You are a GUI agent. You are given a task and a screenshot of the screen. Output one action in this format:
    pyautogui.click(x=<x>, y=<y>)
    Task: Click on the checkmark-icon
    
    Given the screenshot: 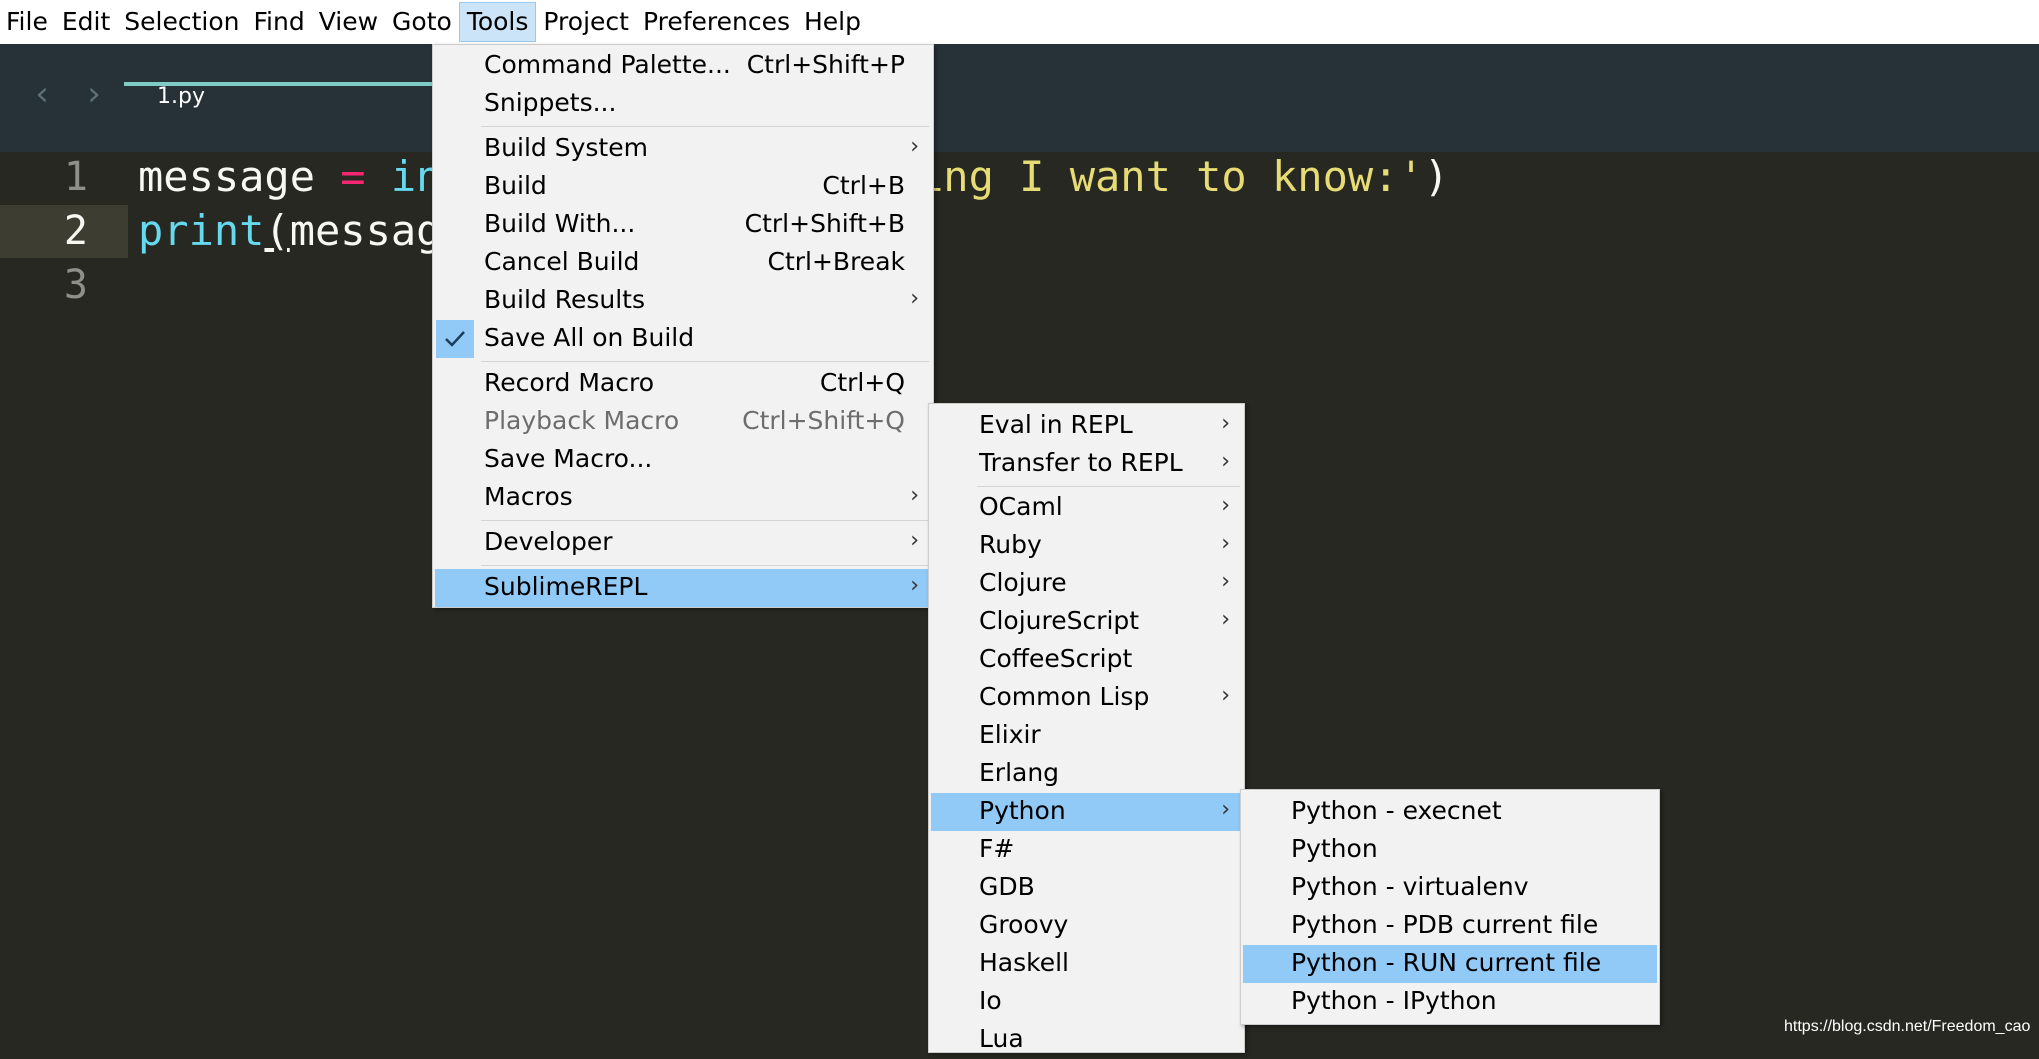 What is the action you would take?
    pyautogui.click(x=455, y=339)
    